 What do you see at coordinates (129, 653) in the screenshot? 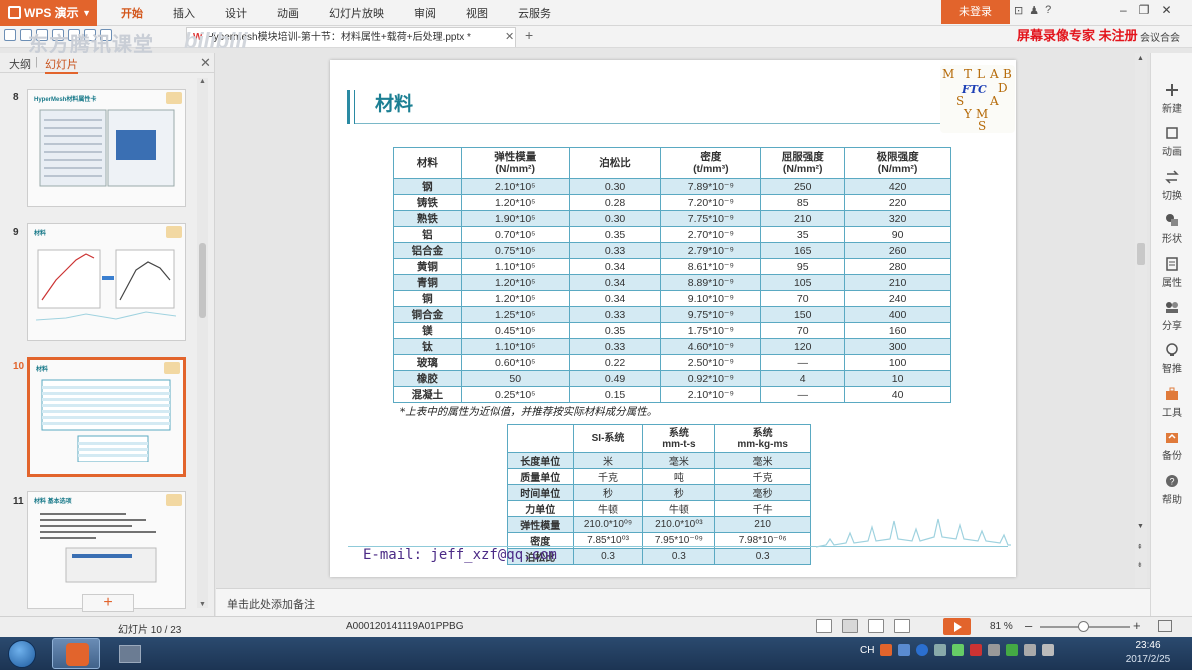
I see `taskbar-window-app` at bounding box center [129, 653].